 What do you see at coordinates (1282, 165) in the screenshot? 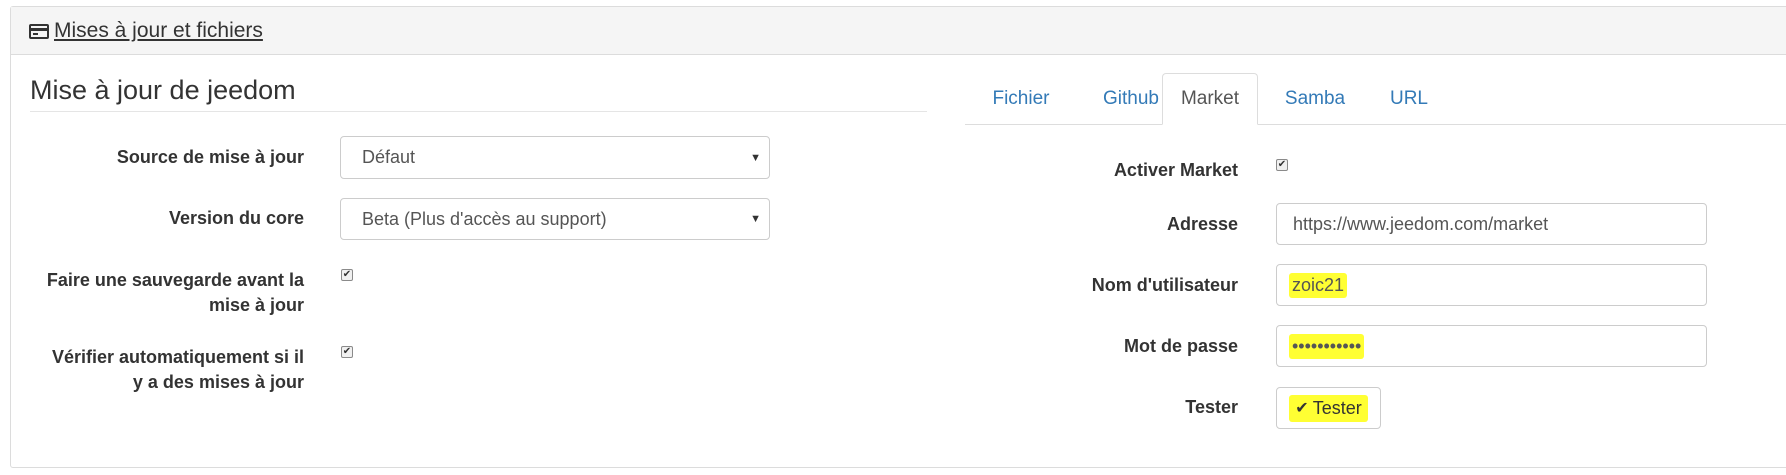
I see `enable-market-checkbox: ✔` at bounding box center [1282, 165].